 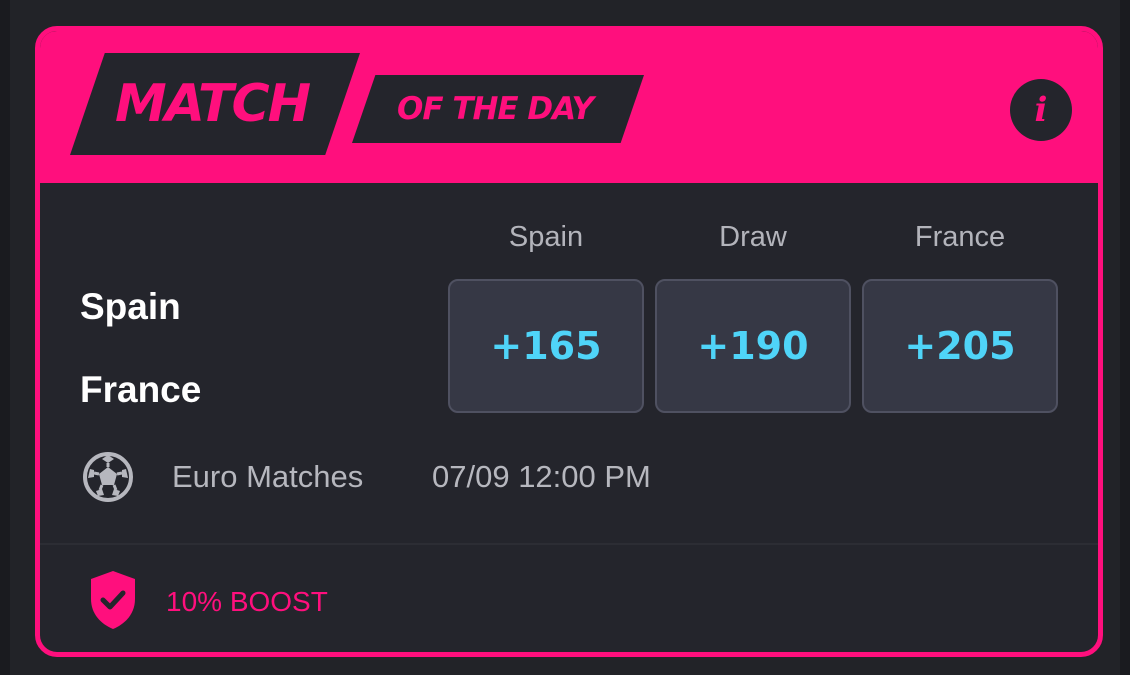 What do you see at coordinates (108, 477) in the screenshot?
I see `soccer-ball-icon` at bounding box center [108, 477].